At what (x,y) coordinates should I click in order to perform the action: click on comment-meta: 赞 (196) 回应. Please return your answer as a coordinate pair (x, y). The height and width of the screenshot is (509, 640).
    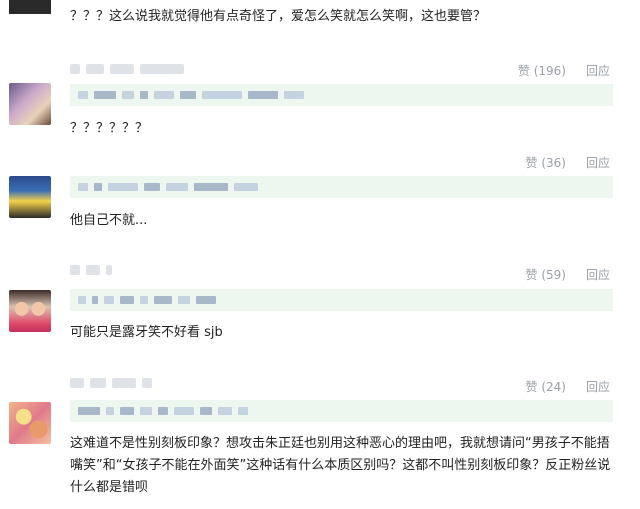
    Looking at the image, I should click on (564, 70).